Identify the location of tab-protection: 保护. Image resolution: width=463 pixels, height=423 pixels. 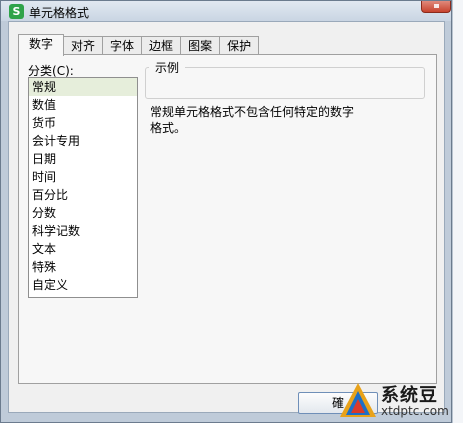
(239, 46).